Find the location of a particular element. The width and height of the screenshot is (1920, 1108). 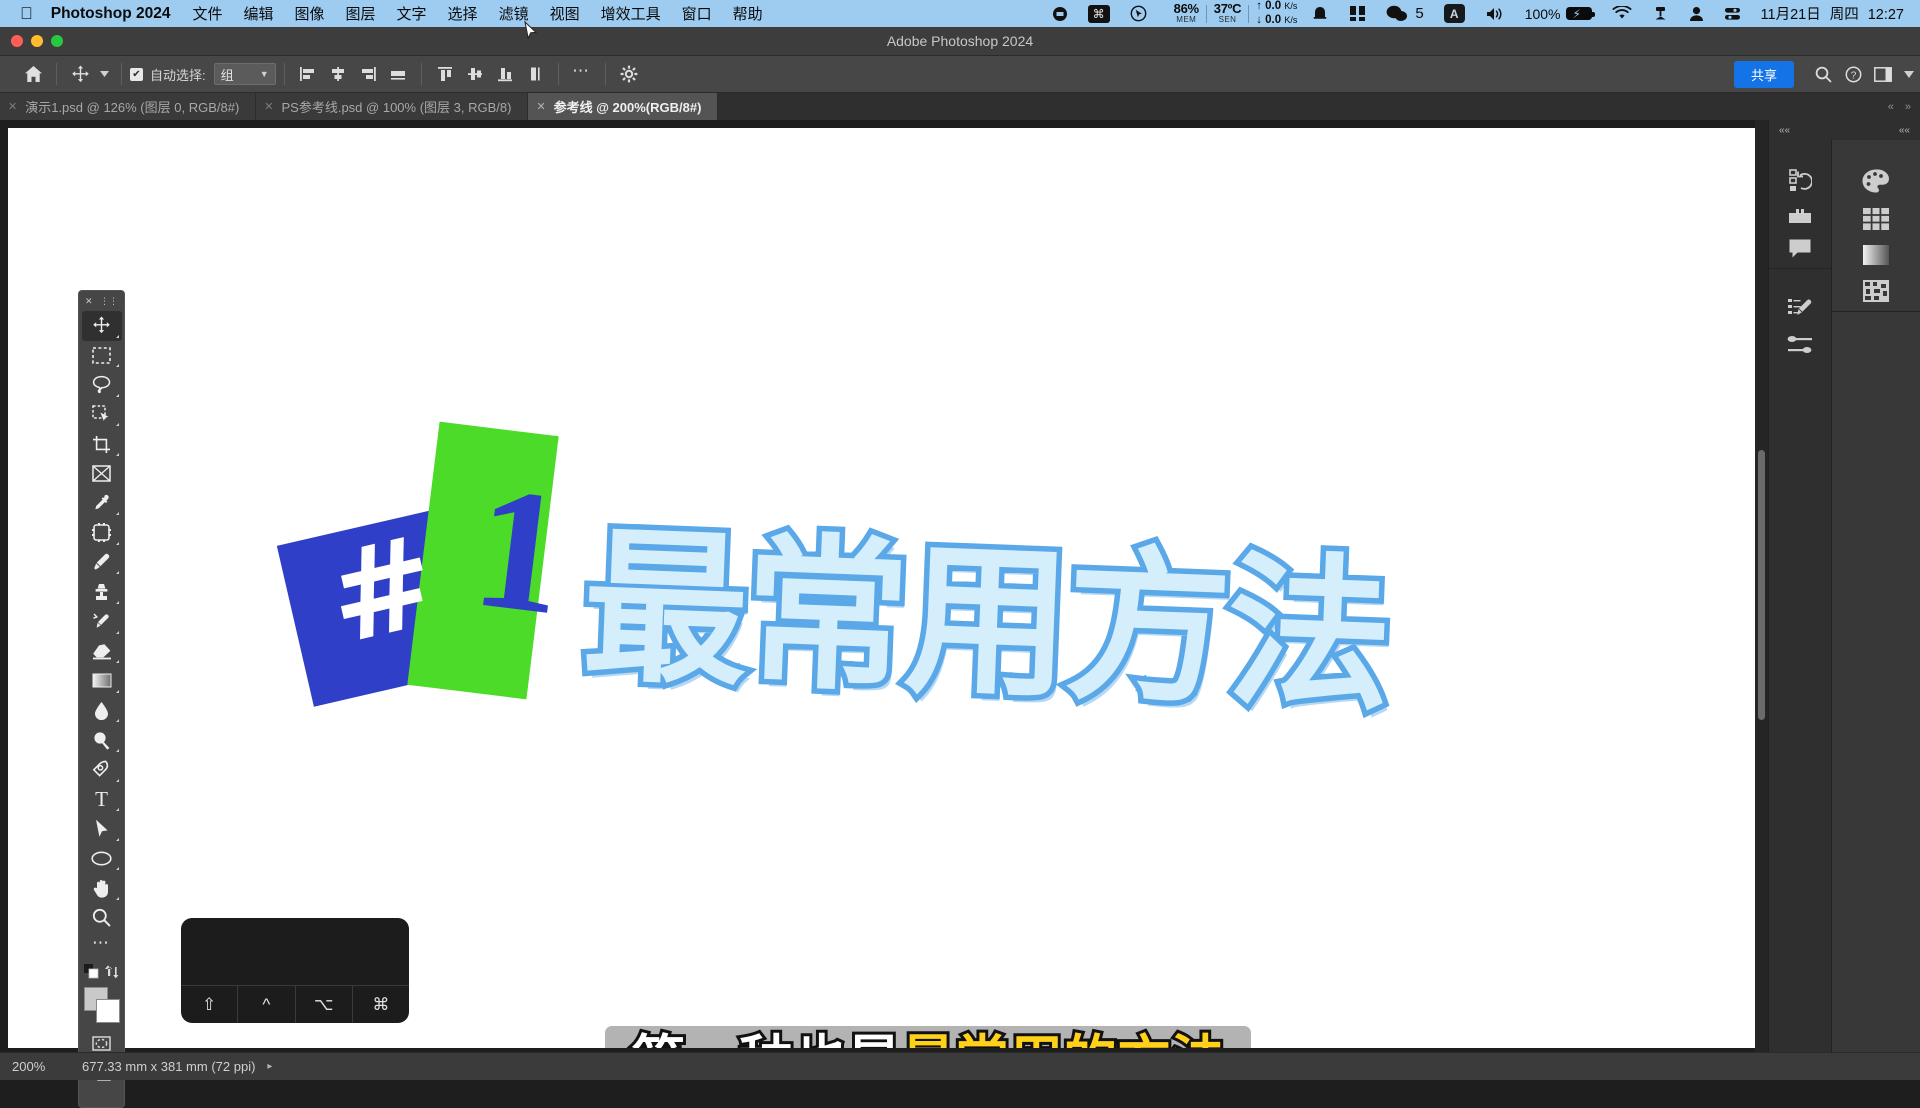

zoom-level: 200% is located at coordinates (43, 1066).